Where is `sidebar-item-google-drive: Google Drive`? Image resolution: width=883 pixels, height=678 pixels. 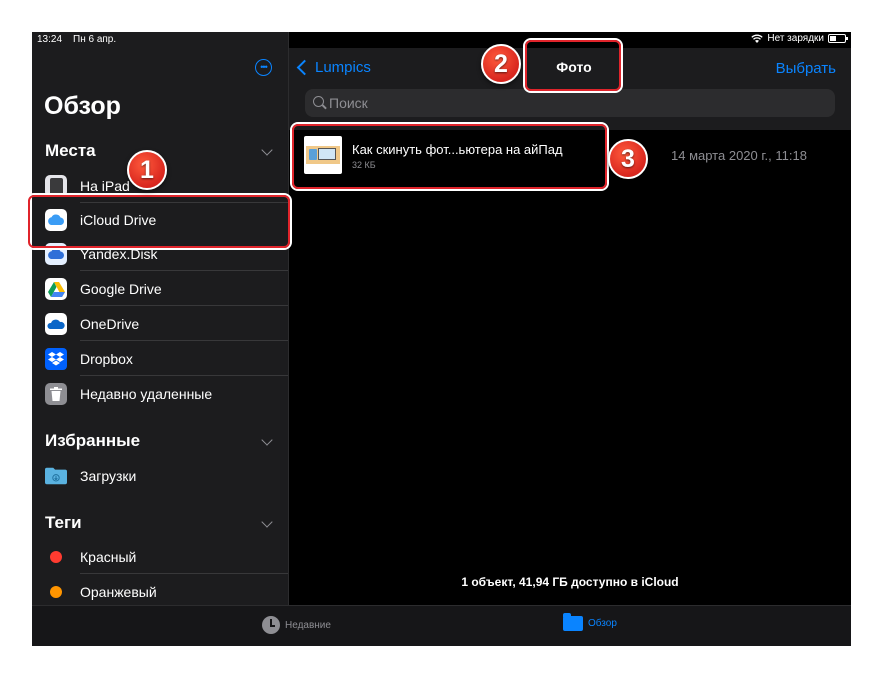
sidebar-item-google-drive: Google Drive is located at coordinates (160, 289).